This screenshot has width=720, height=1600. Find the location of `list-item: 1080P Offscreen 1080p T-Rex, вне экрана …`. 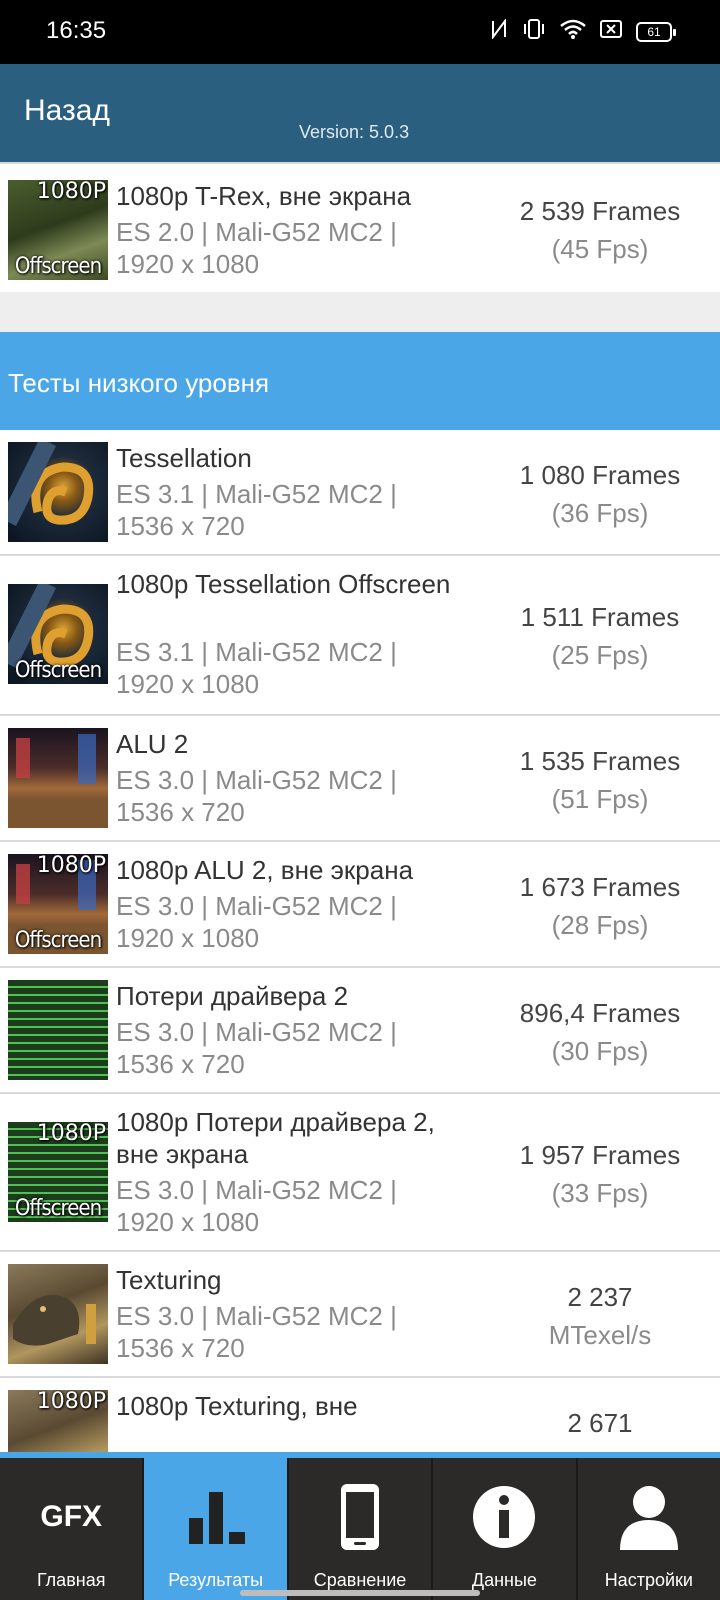

list-item: 1080P Offscreen 1080p T-Rex, вне экрана … is located at coordinates (360, 227).